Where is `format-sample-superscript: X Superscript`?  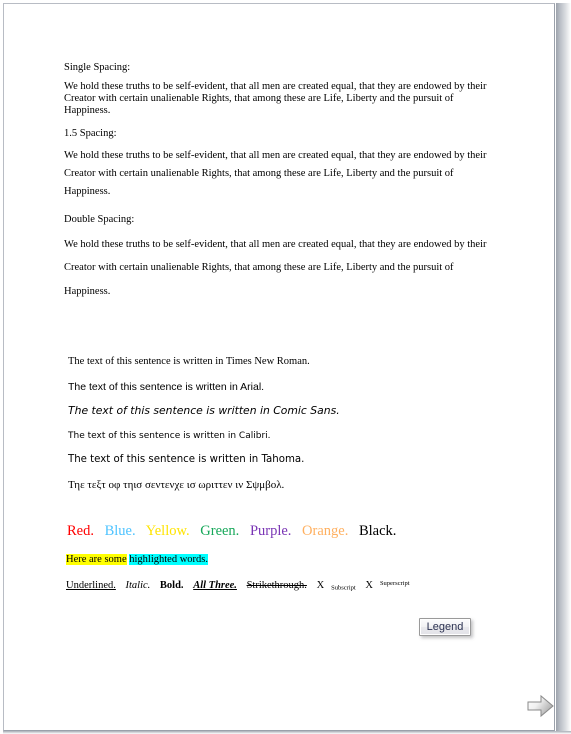 format-sample-superscript: X Superscript is located at coordinates (387, 585).